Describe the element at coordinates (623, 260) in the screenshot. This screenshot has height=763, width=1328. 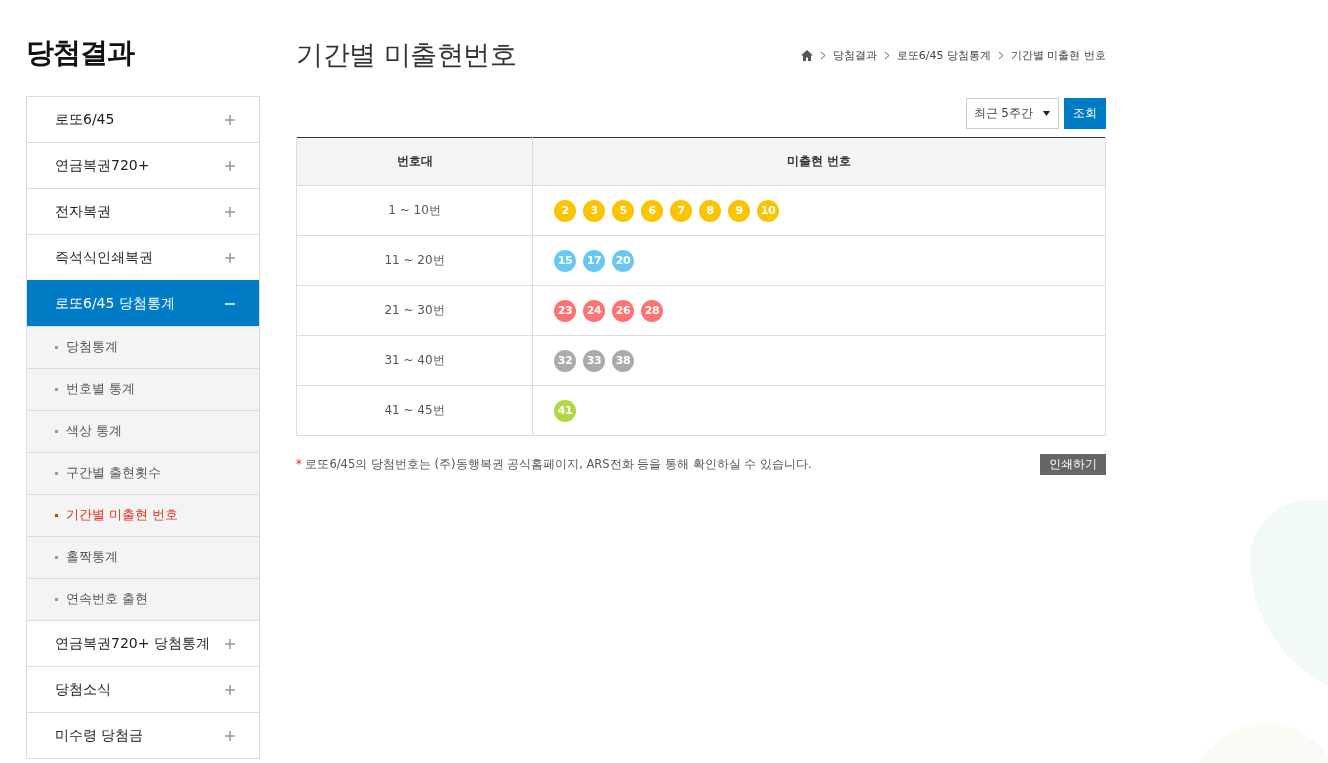
I see `number-ball: 20` at that location.